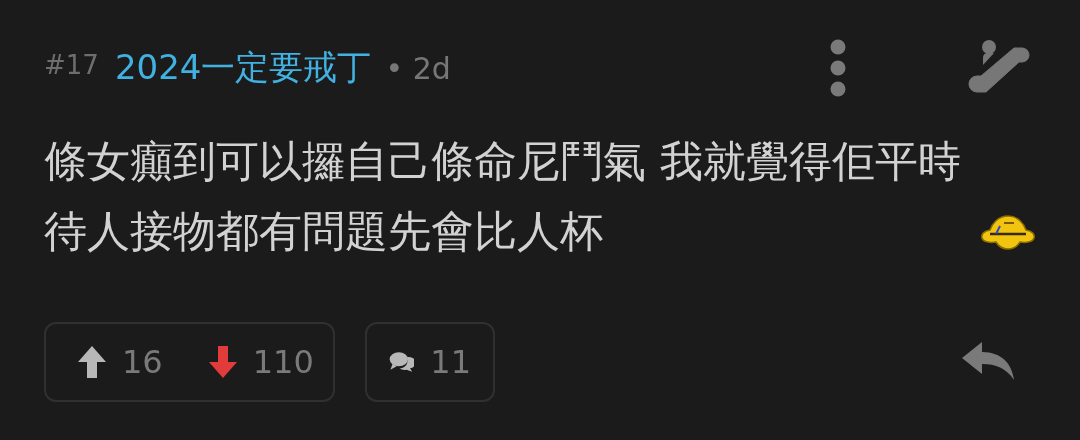  I want to click on reply-icon, so click(988, 362).